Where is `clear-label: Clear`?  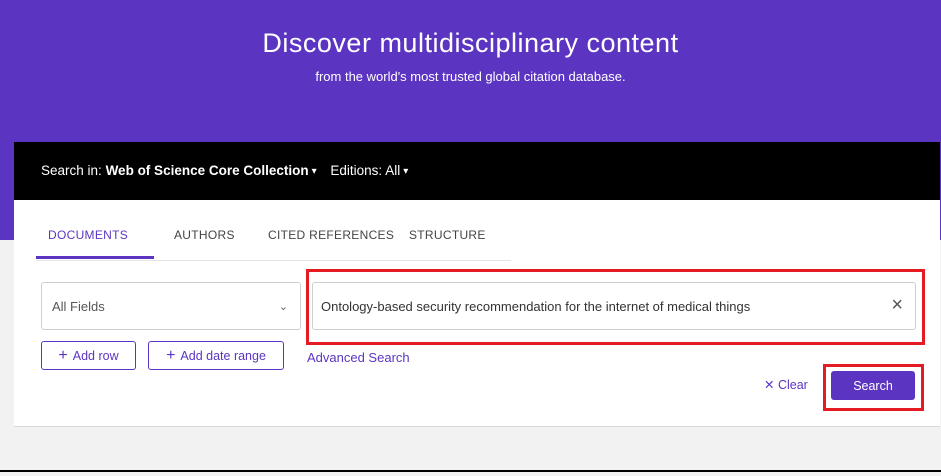
clear-label: Clear is located at coordinates (792, 385).